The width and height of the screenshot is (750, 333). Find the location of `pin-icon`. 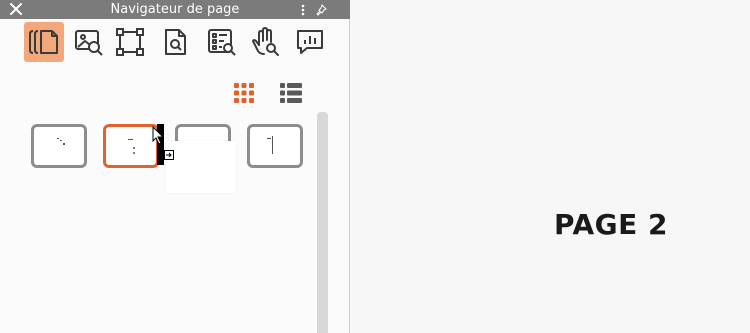

pin-icon is located at coordinates (321, 9).